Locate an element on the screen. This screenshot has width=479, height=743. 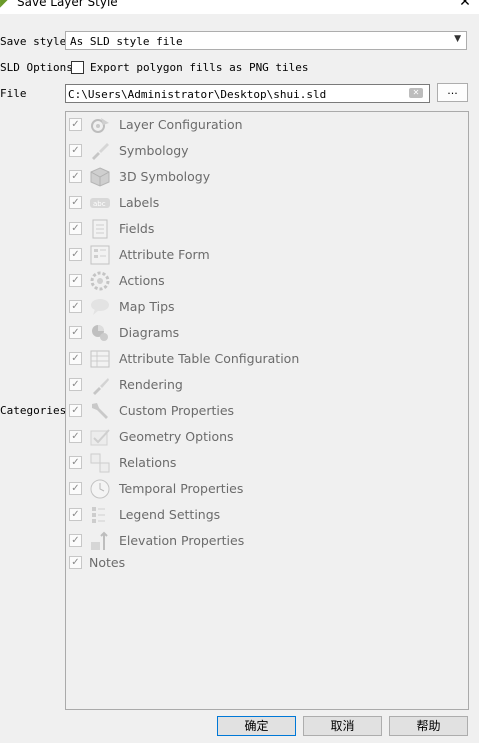
category-label: Geometry Options is located at coordinates (176, 436).